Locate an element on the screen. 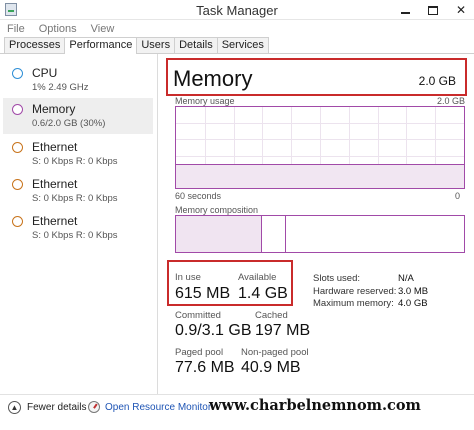  maximize-button is located at coordinates (433, 10).